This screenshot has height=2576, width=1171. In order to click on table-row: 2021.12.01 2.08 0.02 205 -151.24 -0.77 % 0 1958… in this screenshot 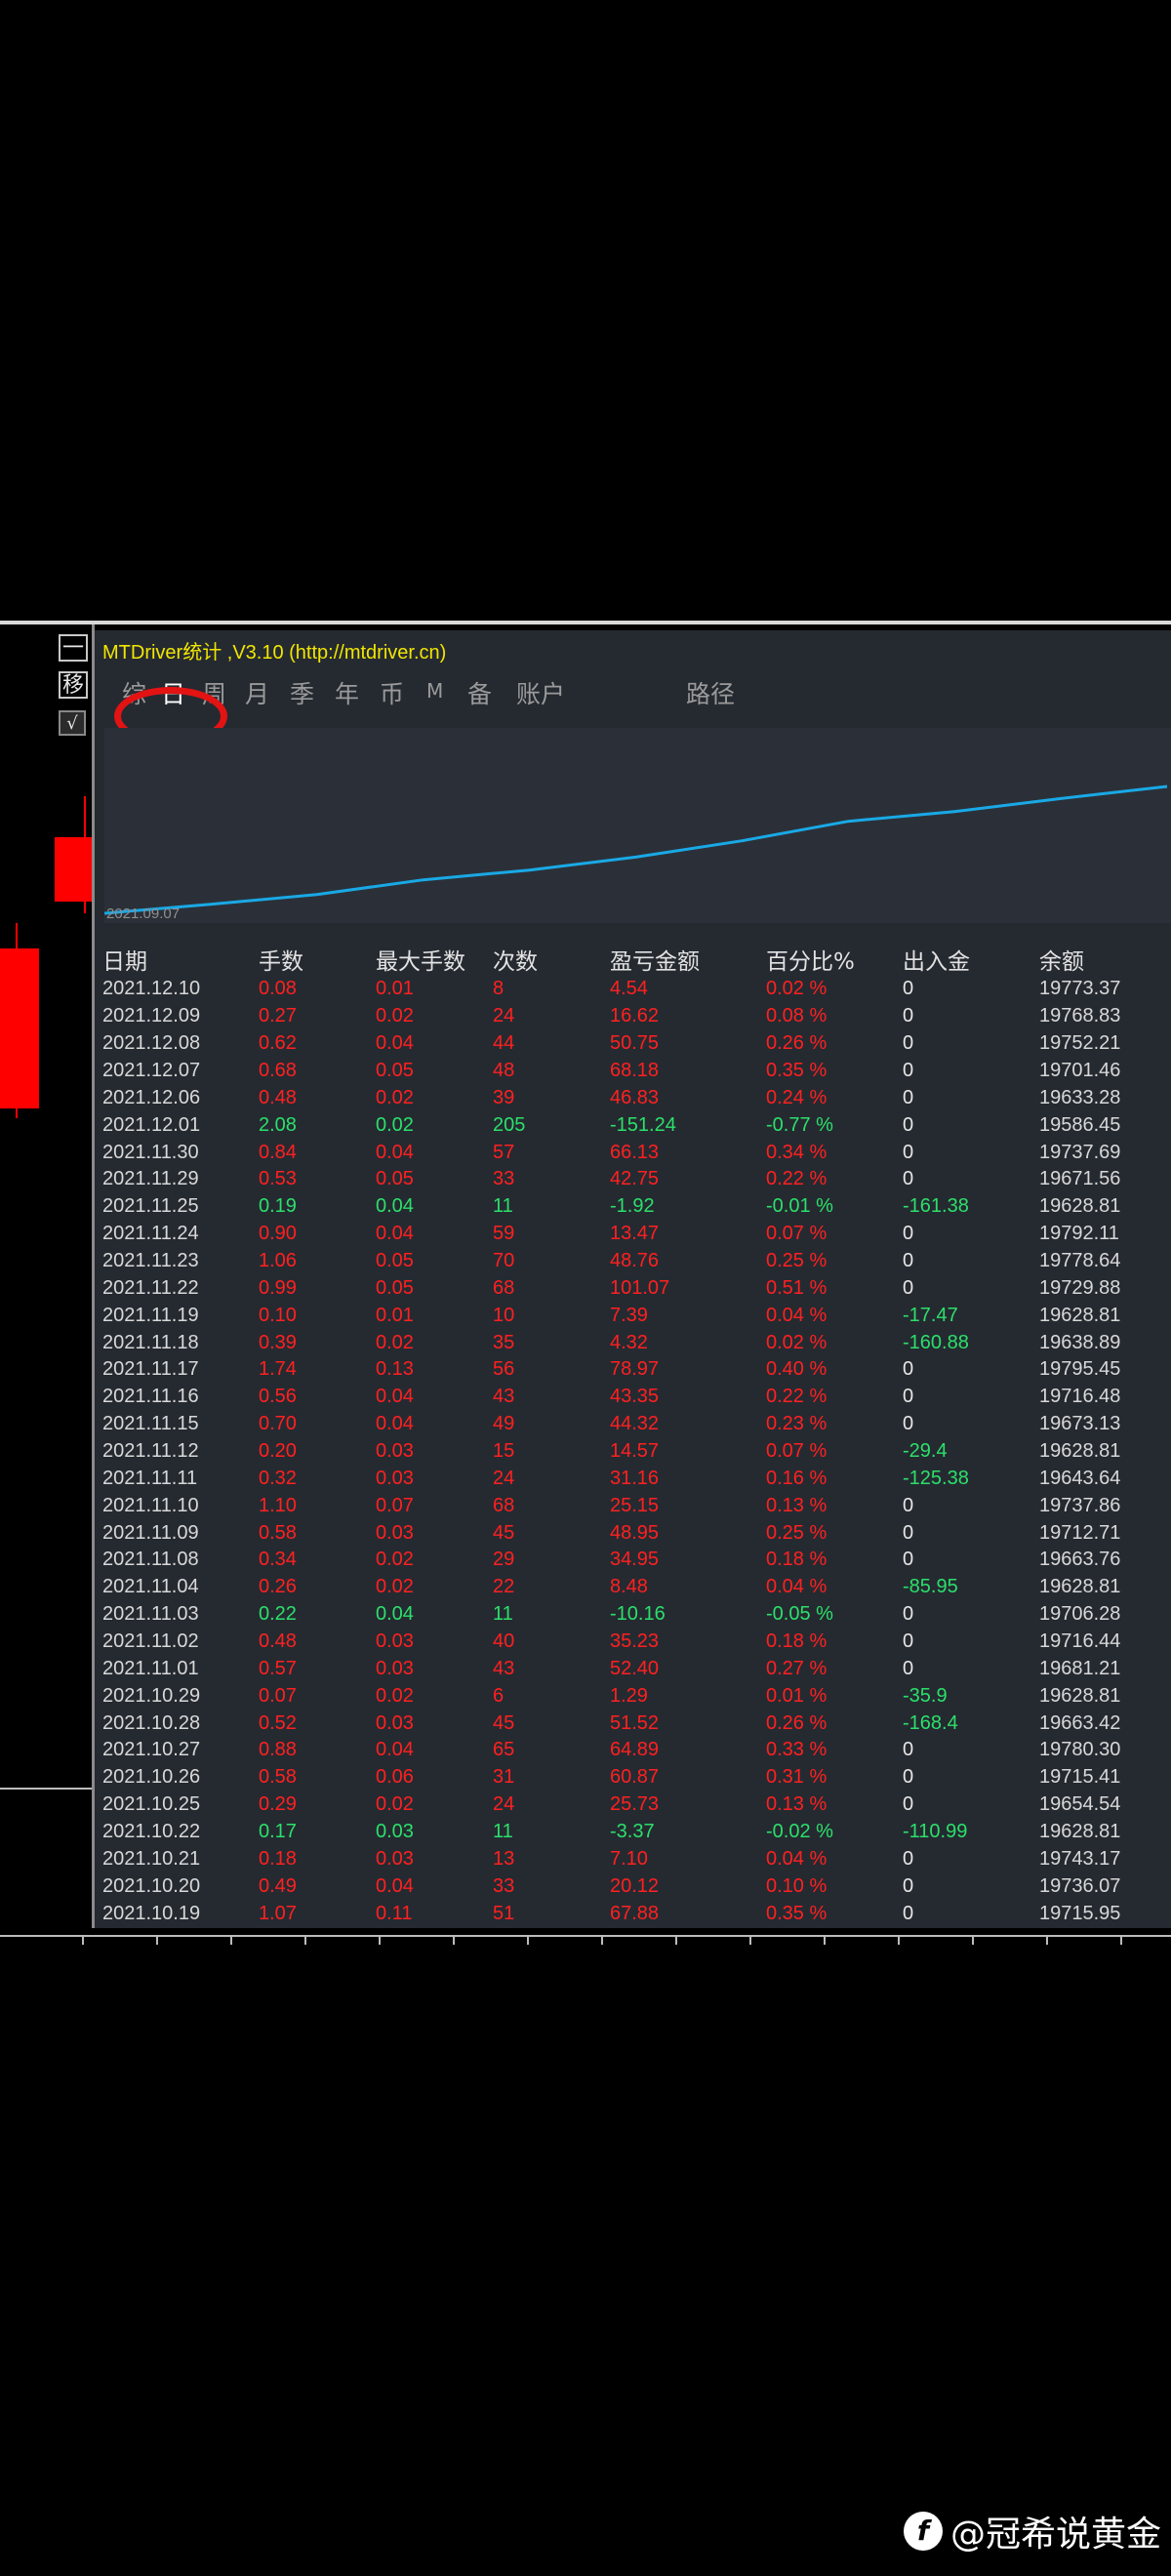, I will do `click(629, 1125)`.